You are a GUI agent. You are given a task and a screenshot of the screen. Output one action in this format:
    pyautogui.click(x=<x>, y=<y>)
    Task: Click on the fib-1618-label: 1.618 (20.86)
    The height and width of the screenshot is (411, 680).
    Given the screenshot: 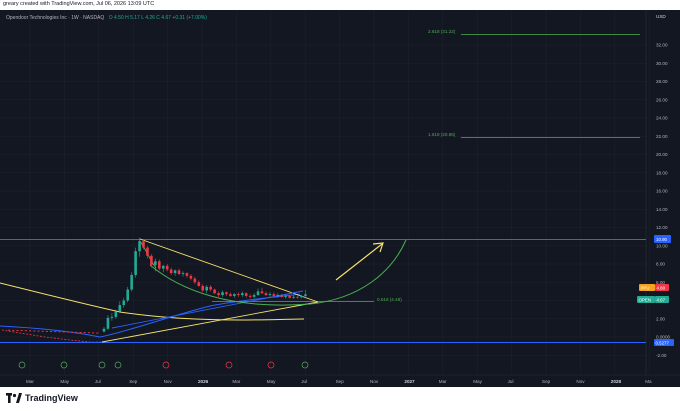 What is the action you would take?
    pyautogui.click(x=442, y=134)
    